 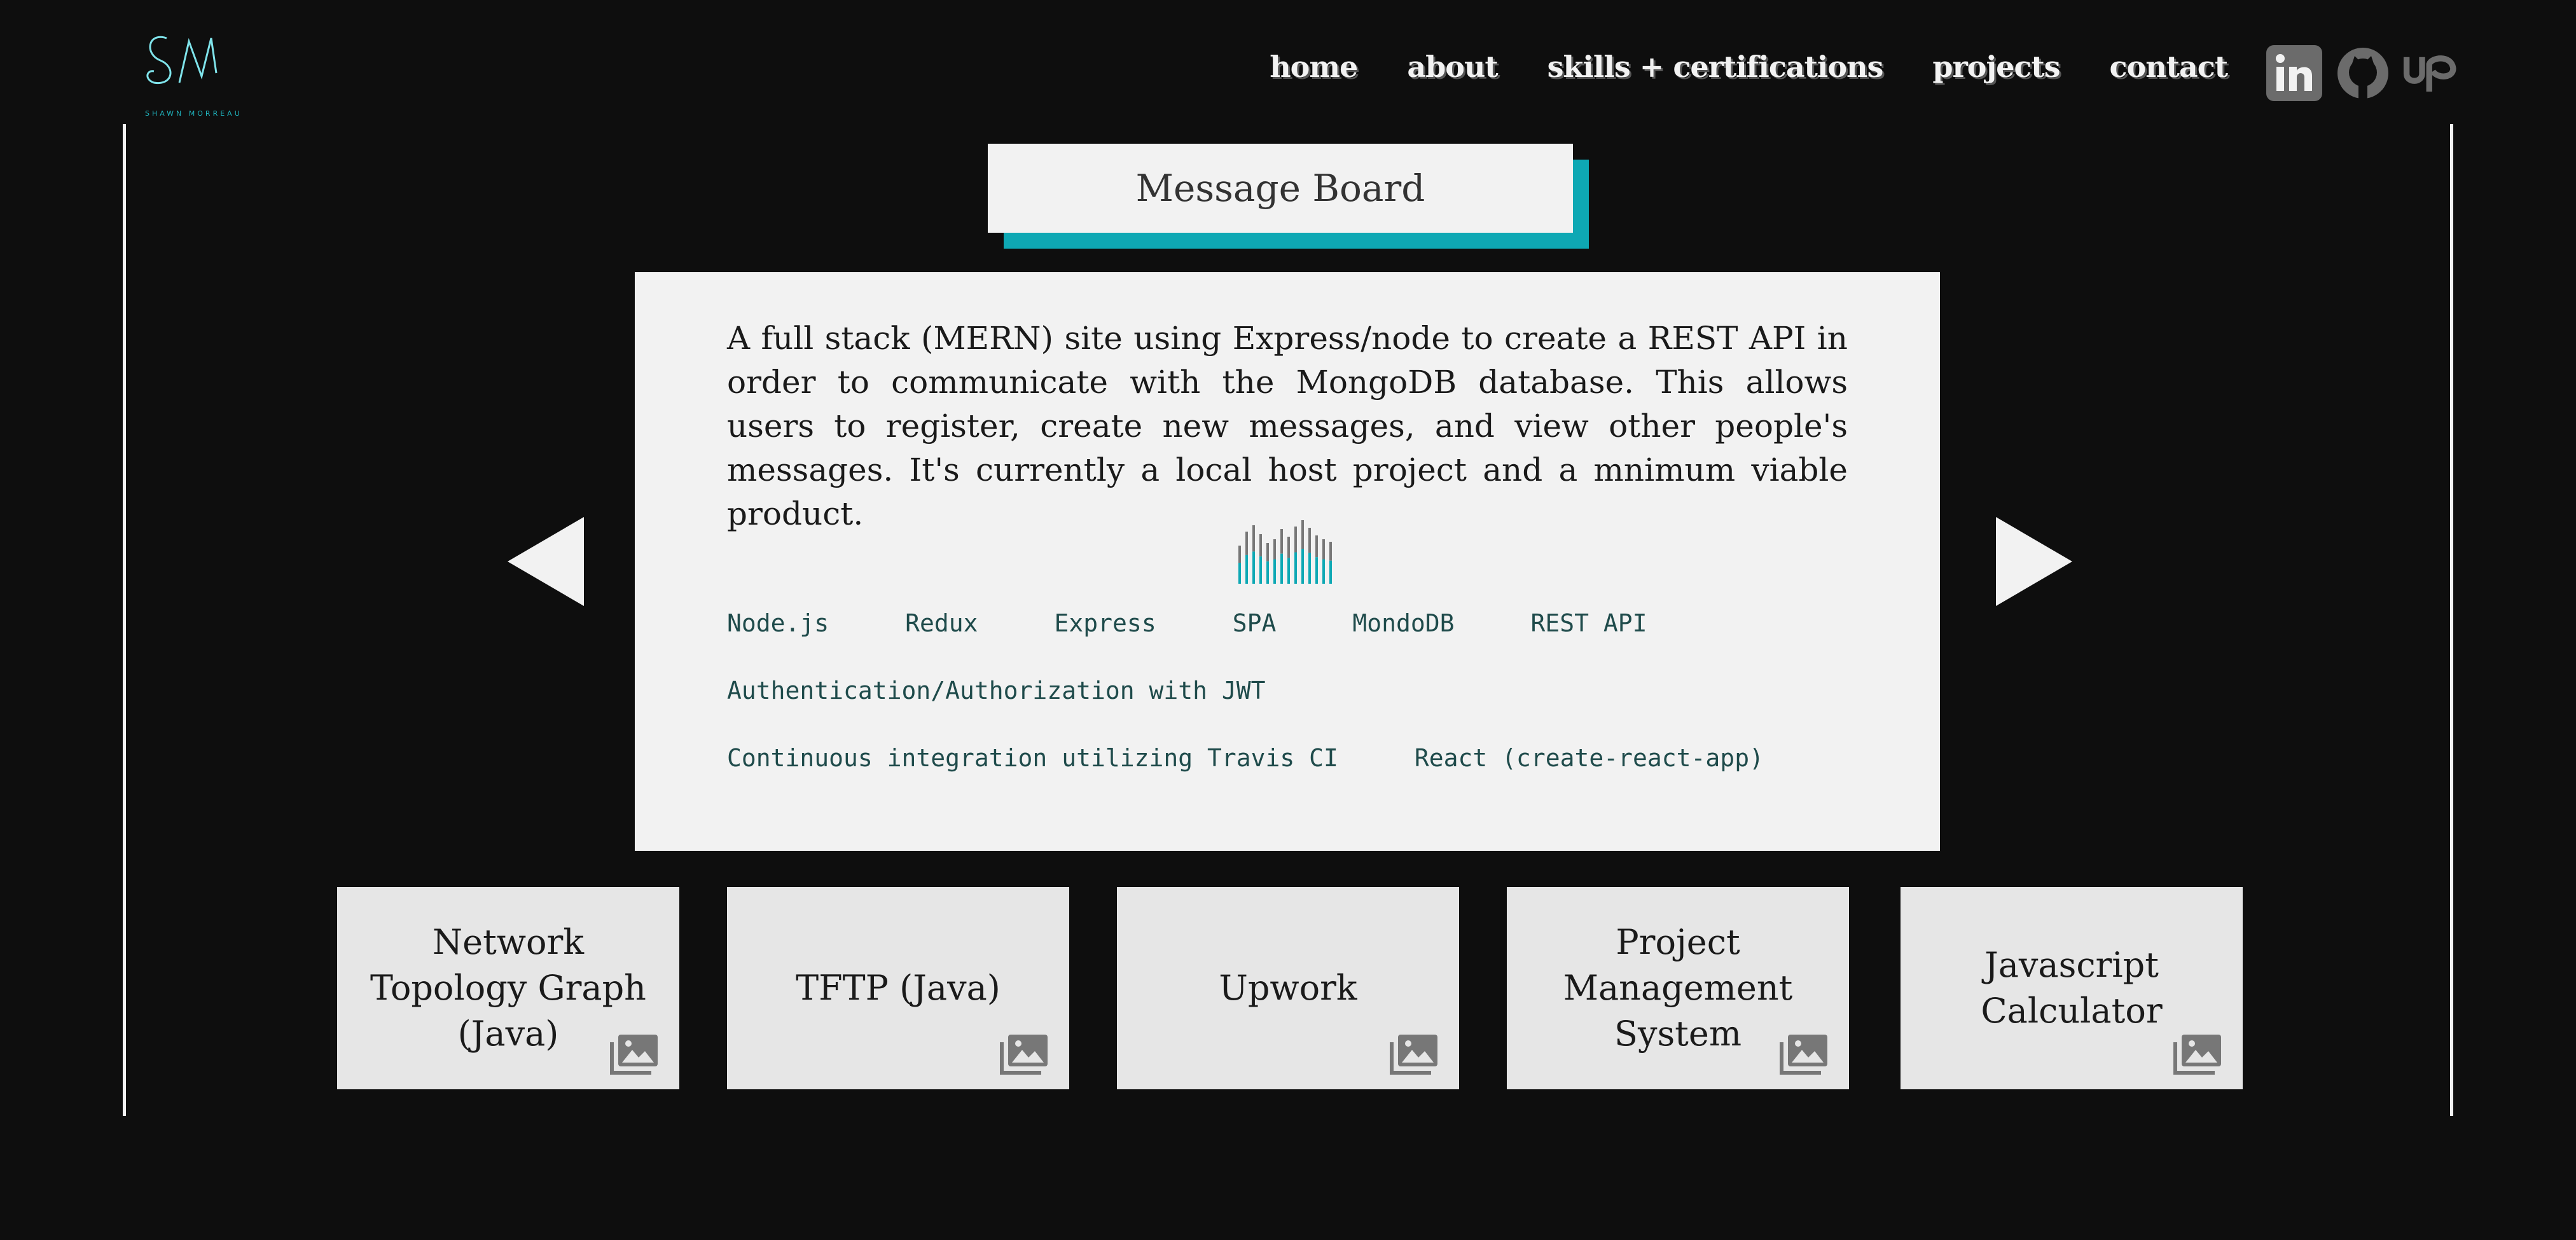 What do you see at coordinates (2034, 561) in the screenshot?
I see `next-project-arrow` at bounding box center [2034, 561].